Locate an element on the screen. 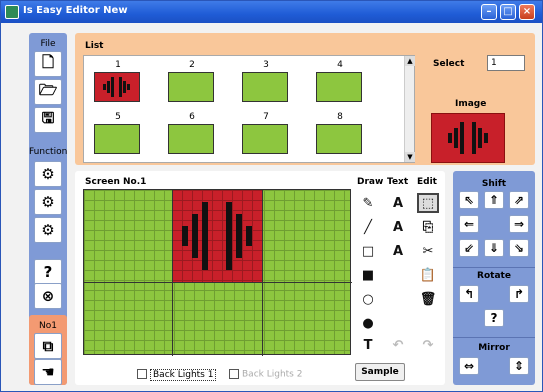 This screenshot has width=543, height=392. copy-tool: ⎘ is located at coordinates (428, 227).